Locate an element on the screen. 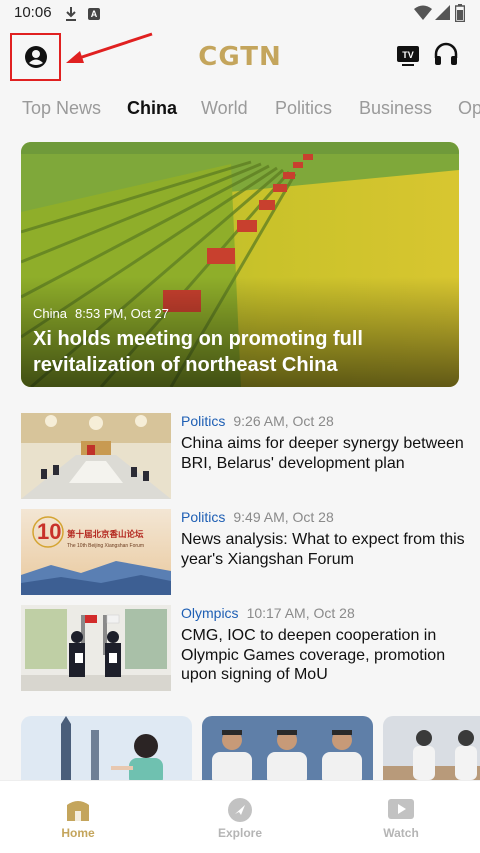 This screenshot has width=480, height=853. status-time: 10:06 is located at coordinates (33, 12).